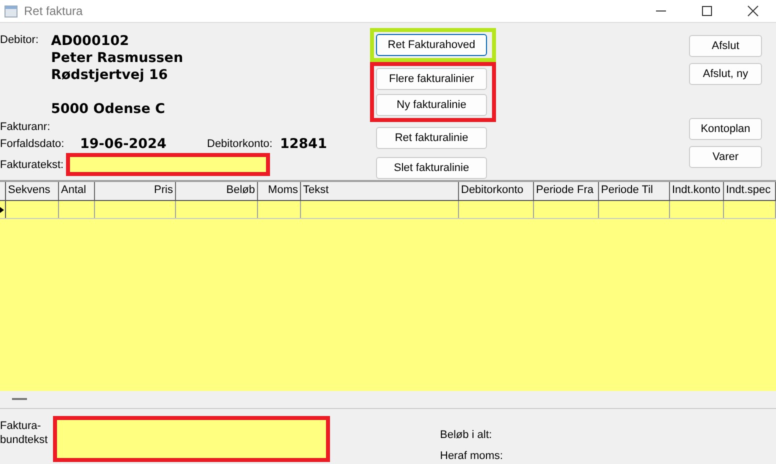 Image resolution: width=776 pixels, height=464 pixels. Describe the element at coordinates (168, 164) in the screenshot. I see `invoice-text-field` at that location.